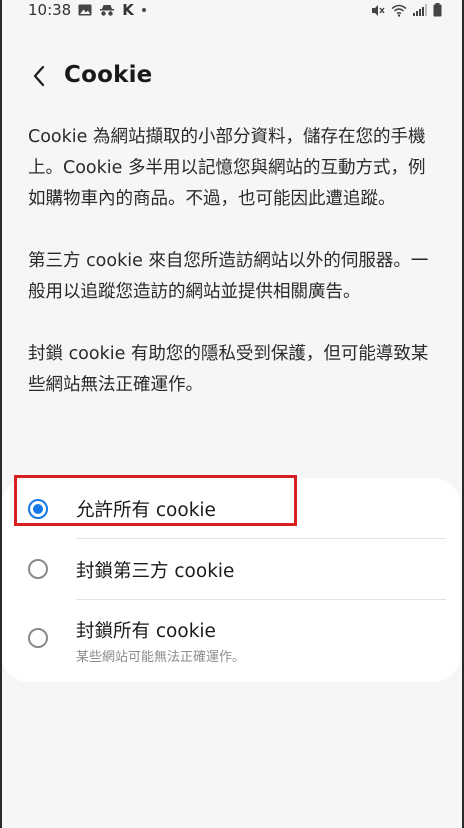 Image resolution: width=464 pixels, height=828 pixels. I want to click on option-block-all-cookies: 封鎖所有 cookie 某些網站可能無法正確運作。, so click(231, 641).